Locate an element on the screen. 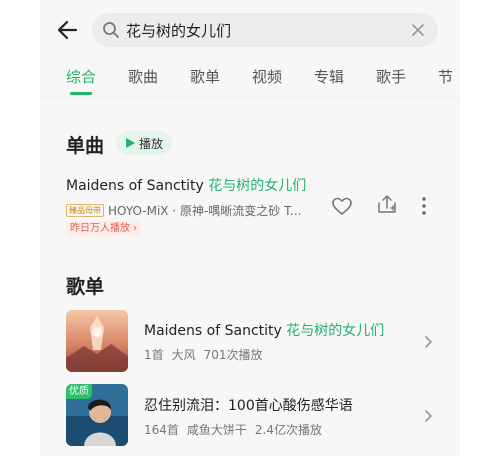  songs-section-title: 单曲 is located at coordinates (85, 146).